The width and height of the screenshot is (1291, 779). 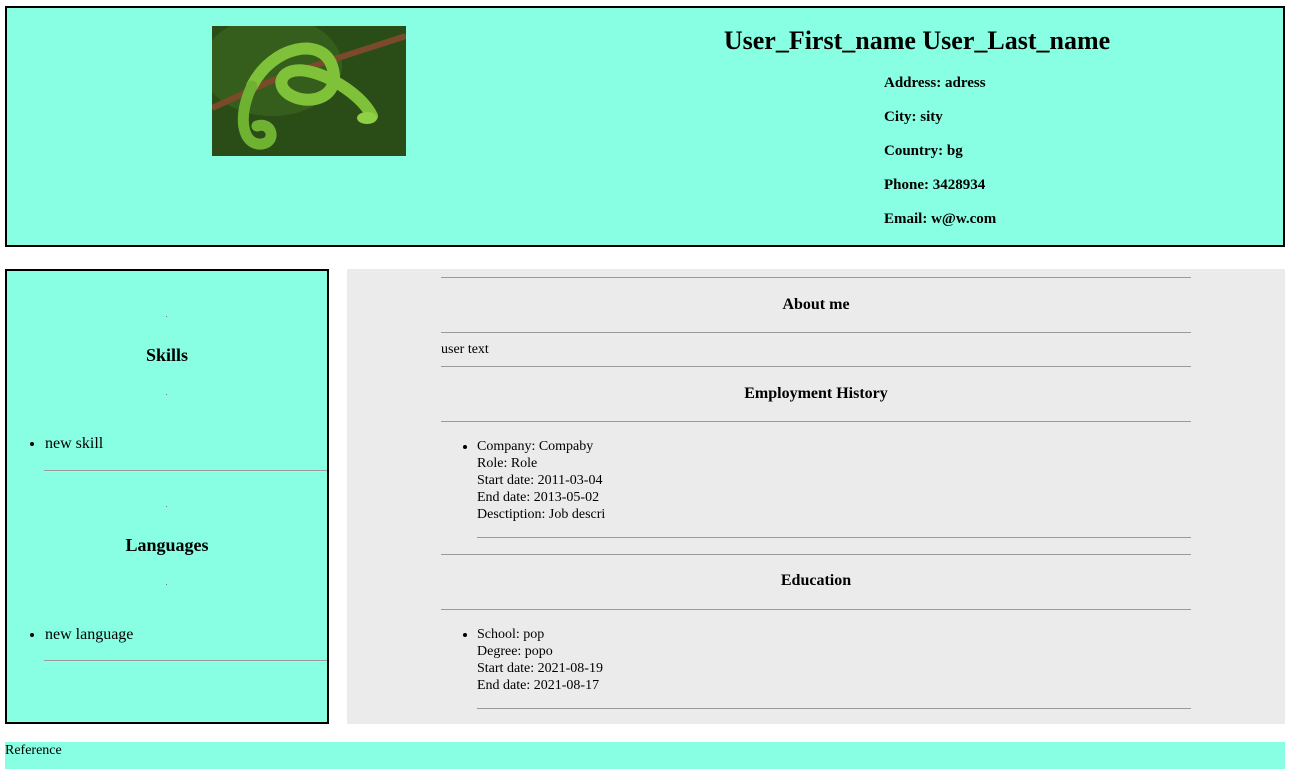 I want to click on languages-list: new language, so click(x=70, y=635).